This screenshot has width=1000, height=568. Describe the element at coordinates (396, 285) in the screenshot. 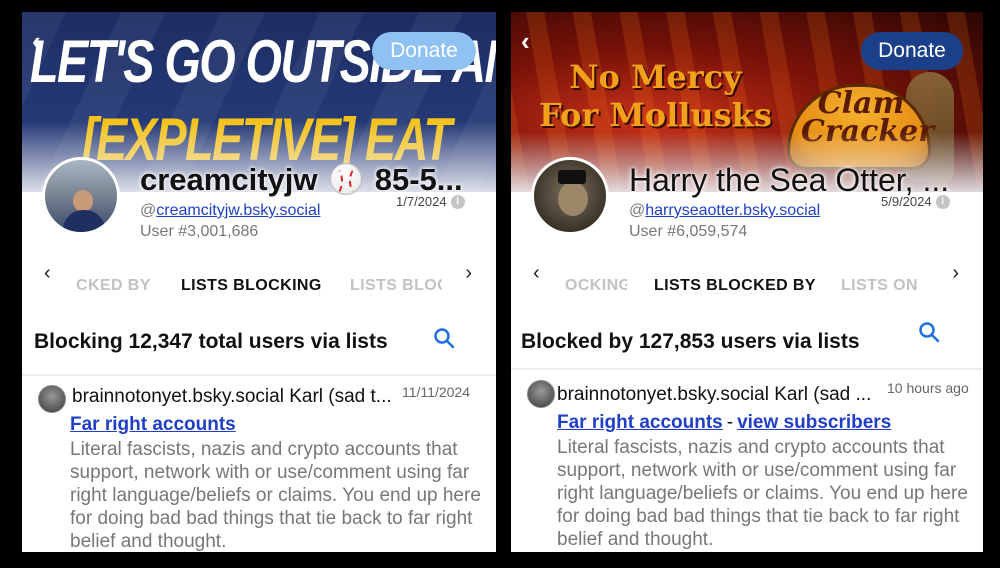

I see `tab-lists-blocked: LISTS BLOC` at that location.